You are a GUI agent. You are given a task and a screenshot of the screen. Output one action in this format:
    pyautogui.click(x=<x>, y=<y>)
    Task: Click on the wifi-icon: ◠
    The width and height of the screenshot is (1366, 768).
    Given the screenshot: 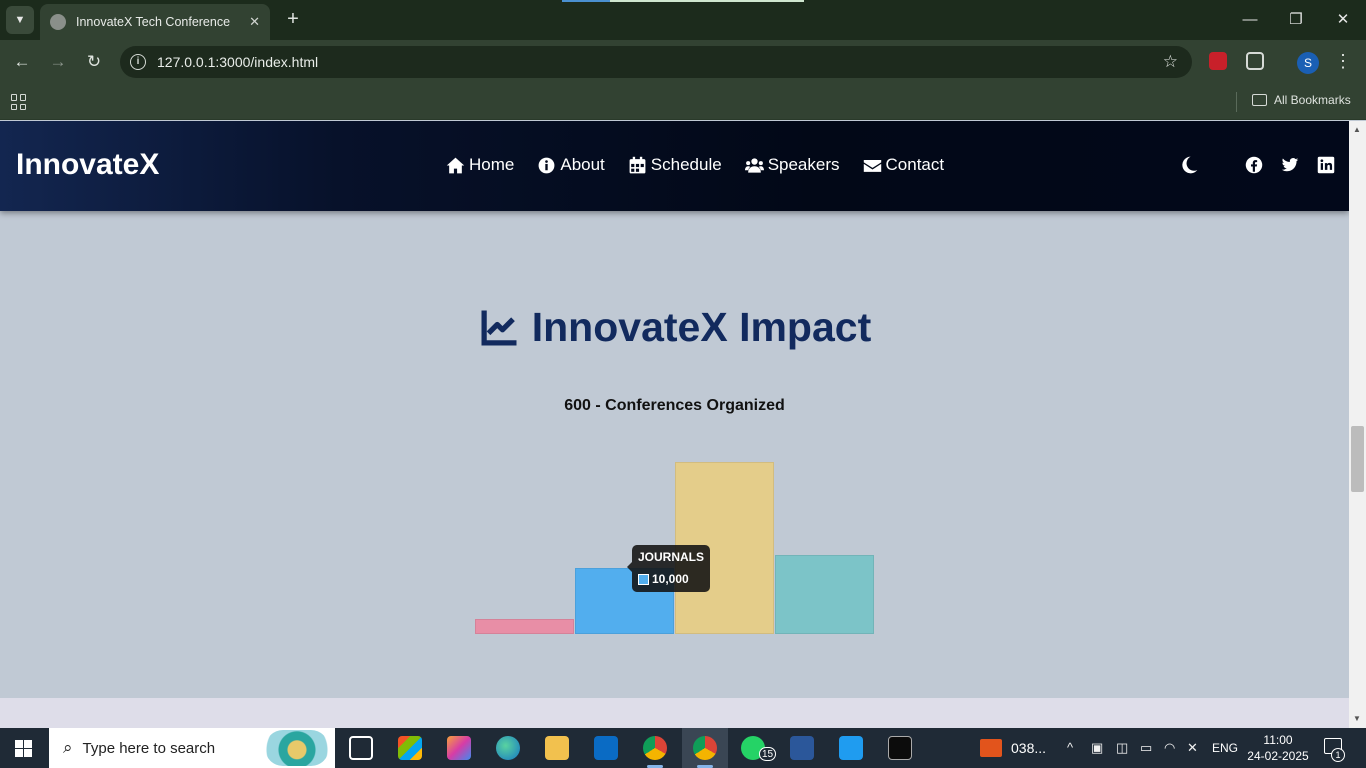 What is the action you would take?
    pyautogui.click(x=1169, y=748)
    